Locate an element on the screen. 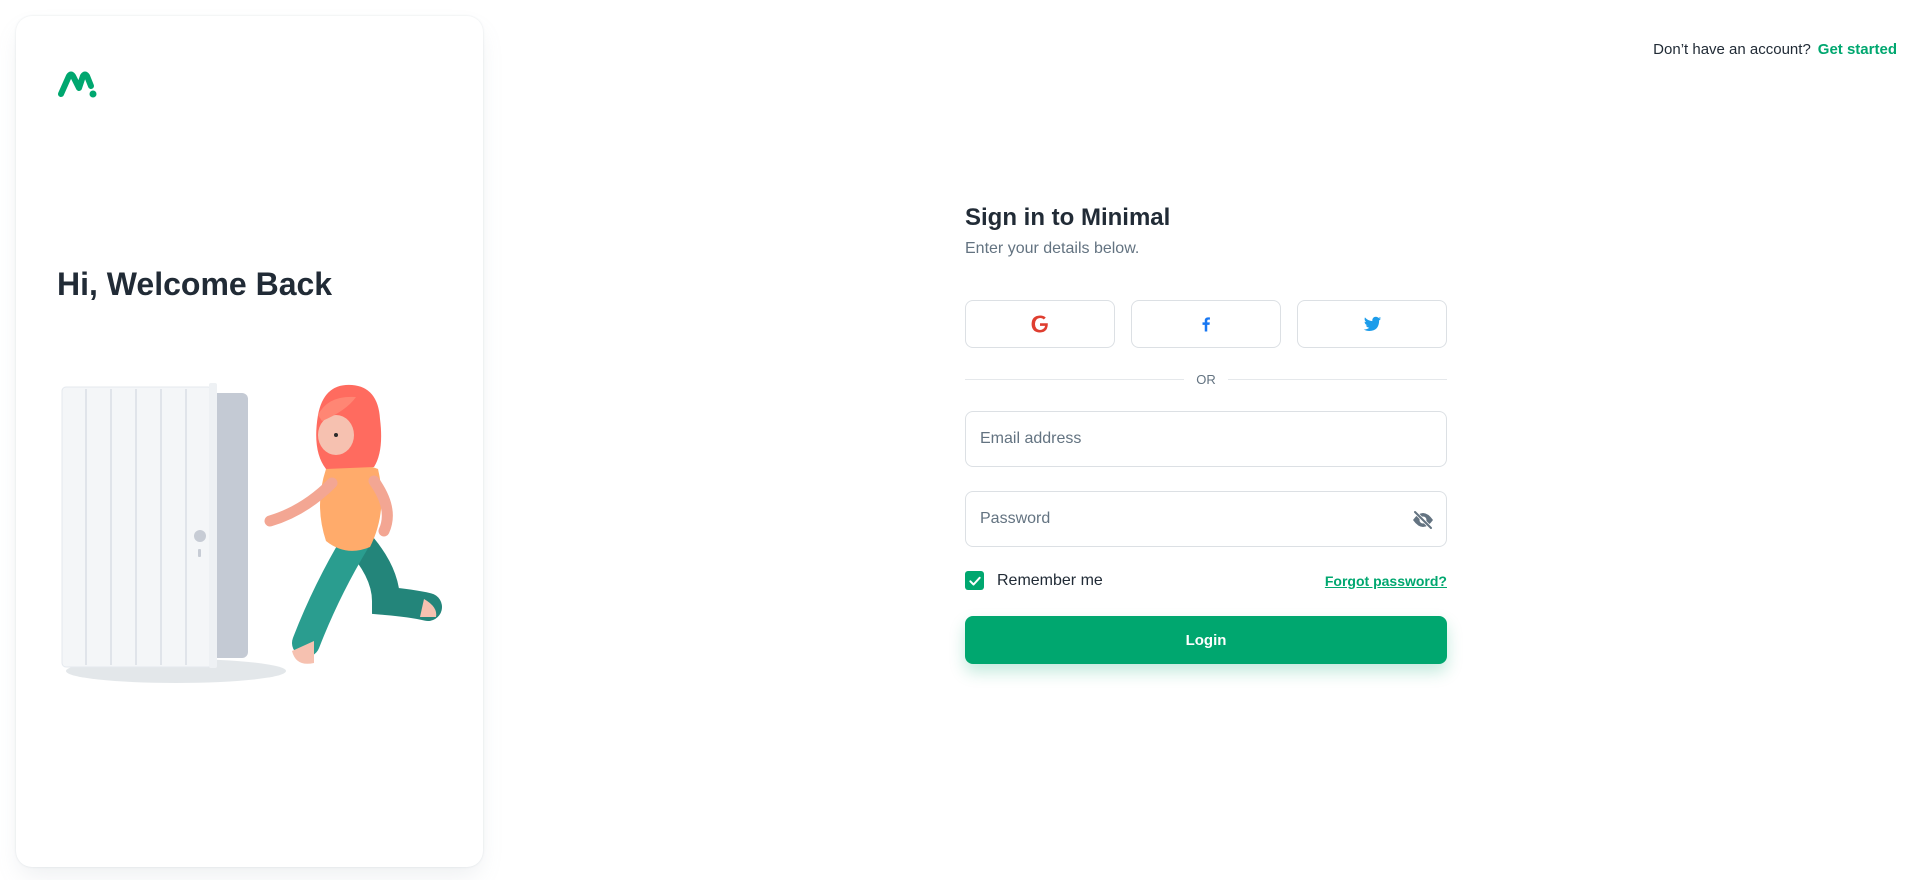 This screenshot has width=1920, height=880. checkbox-checked is located at coordinates (974, 580).